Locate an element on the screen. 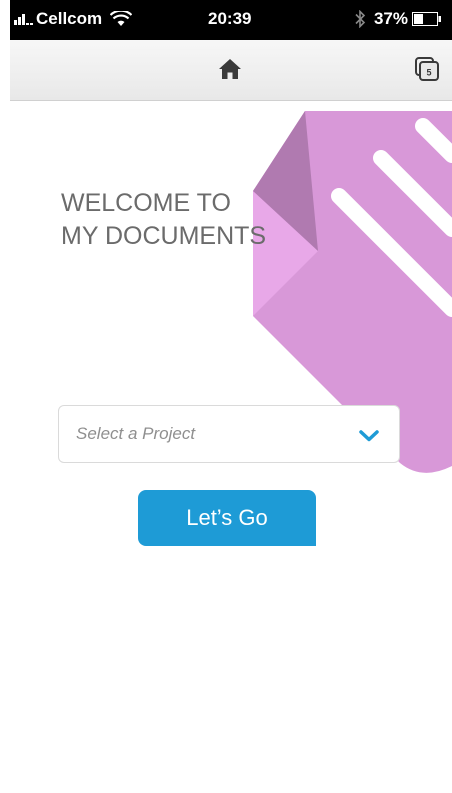 This screenshot has height=793, width=452. lets-go-button: Let’s Go is located at coordinates (227, 518).